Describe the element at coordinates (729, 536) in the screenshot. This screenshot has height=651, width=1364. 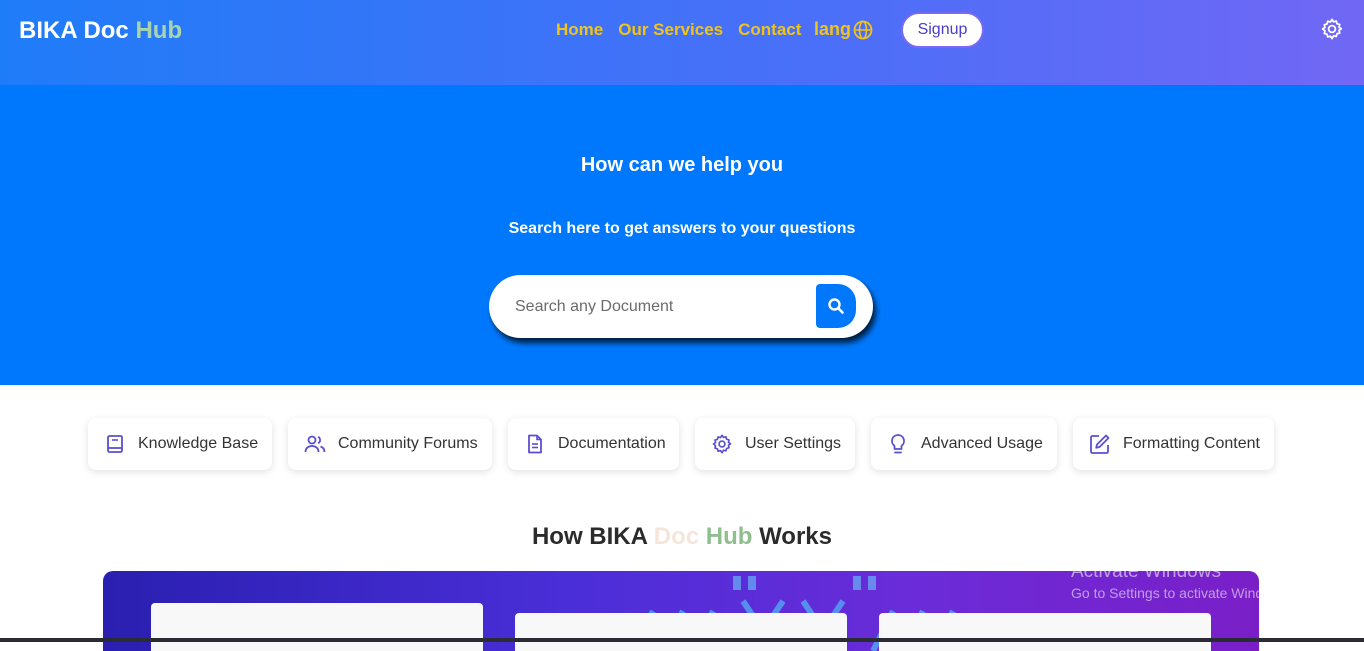
I see `how-title-hub: Hub` at that location.